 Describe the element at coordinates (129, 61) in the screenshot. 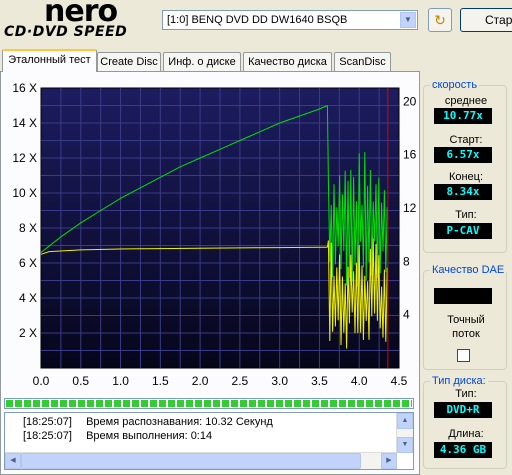

I see `tab-create-disc: Create Disc` at that location.